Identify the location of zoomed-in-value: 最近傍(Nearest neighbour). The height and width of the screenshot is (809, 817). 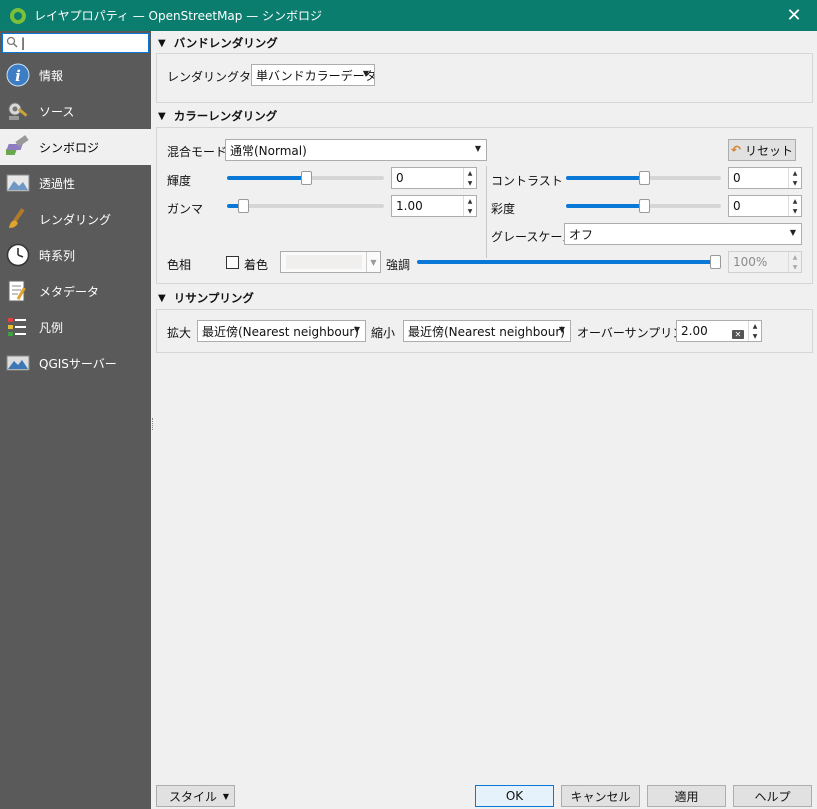
(280, 331).